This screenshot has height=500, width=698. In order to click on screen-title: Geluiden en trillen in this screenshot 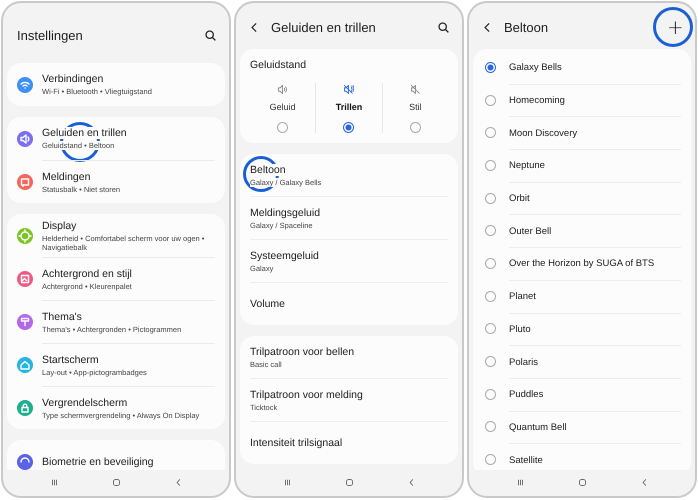, I will do `click(324, 27)`.